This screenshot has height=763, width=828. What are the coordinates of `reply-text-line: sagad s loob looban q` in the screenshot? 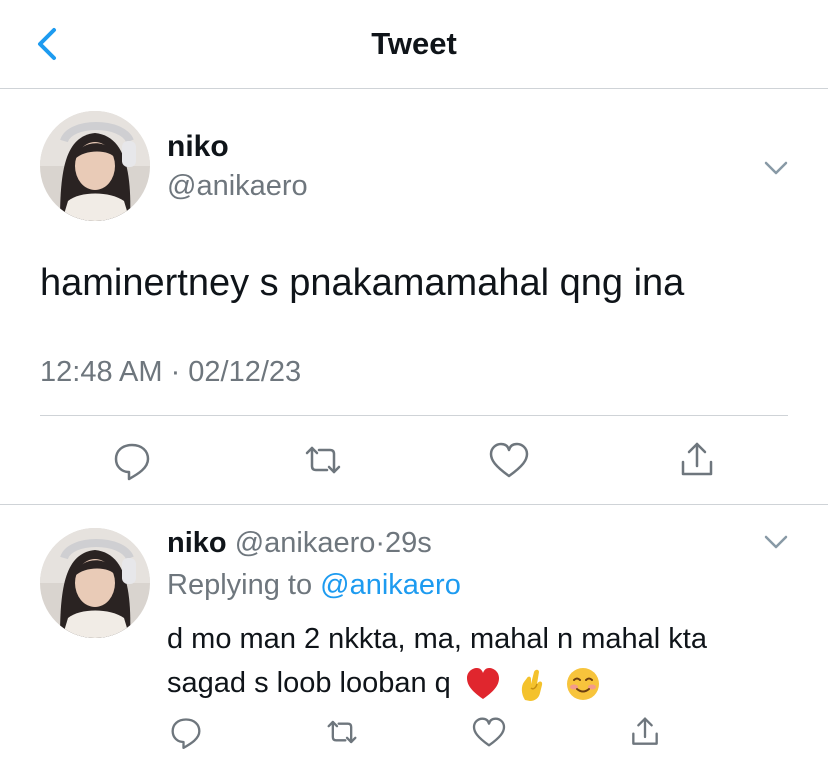 It's located at (309, 683).